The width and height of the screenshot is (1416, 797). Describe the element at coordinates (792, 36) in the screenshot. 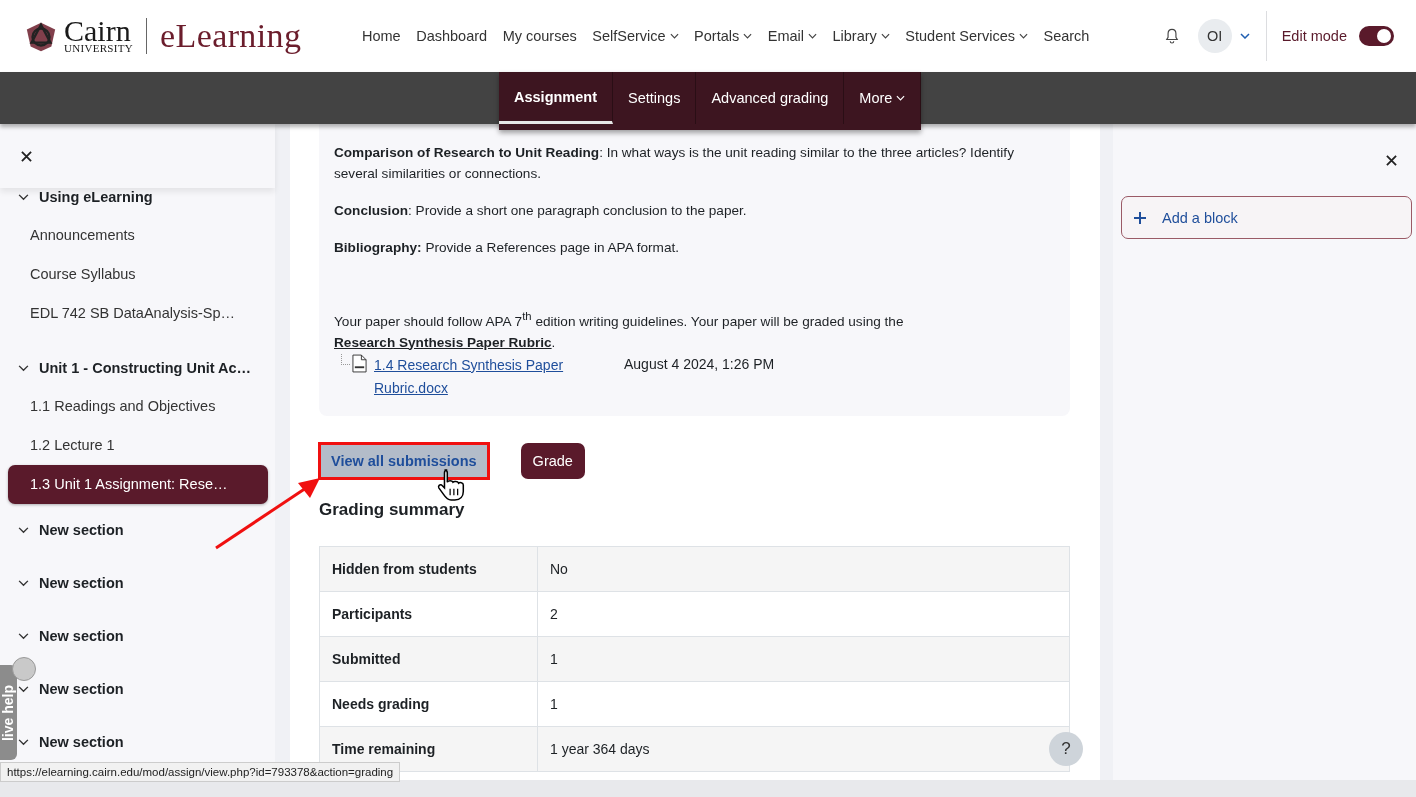

I see `nav-link: Email` at that location.